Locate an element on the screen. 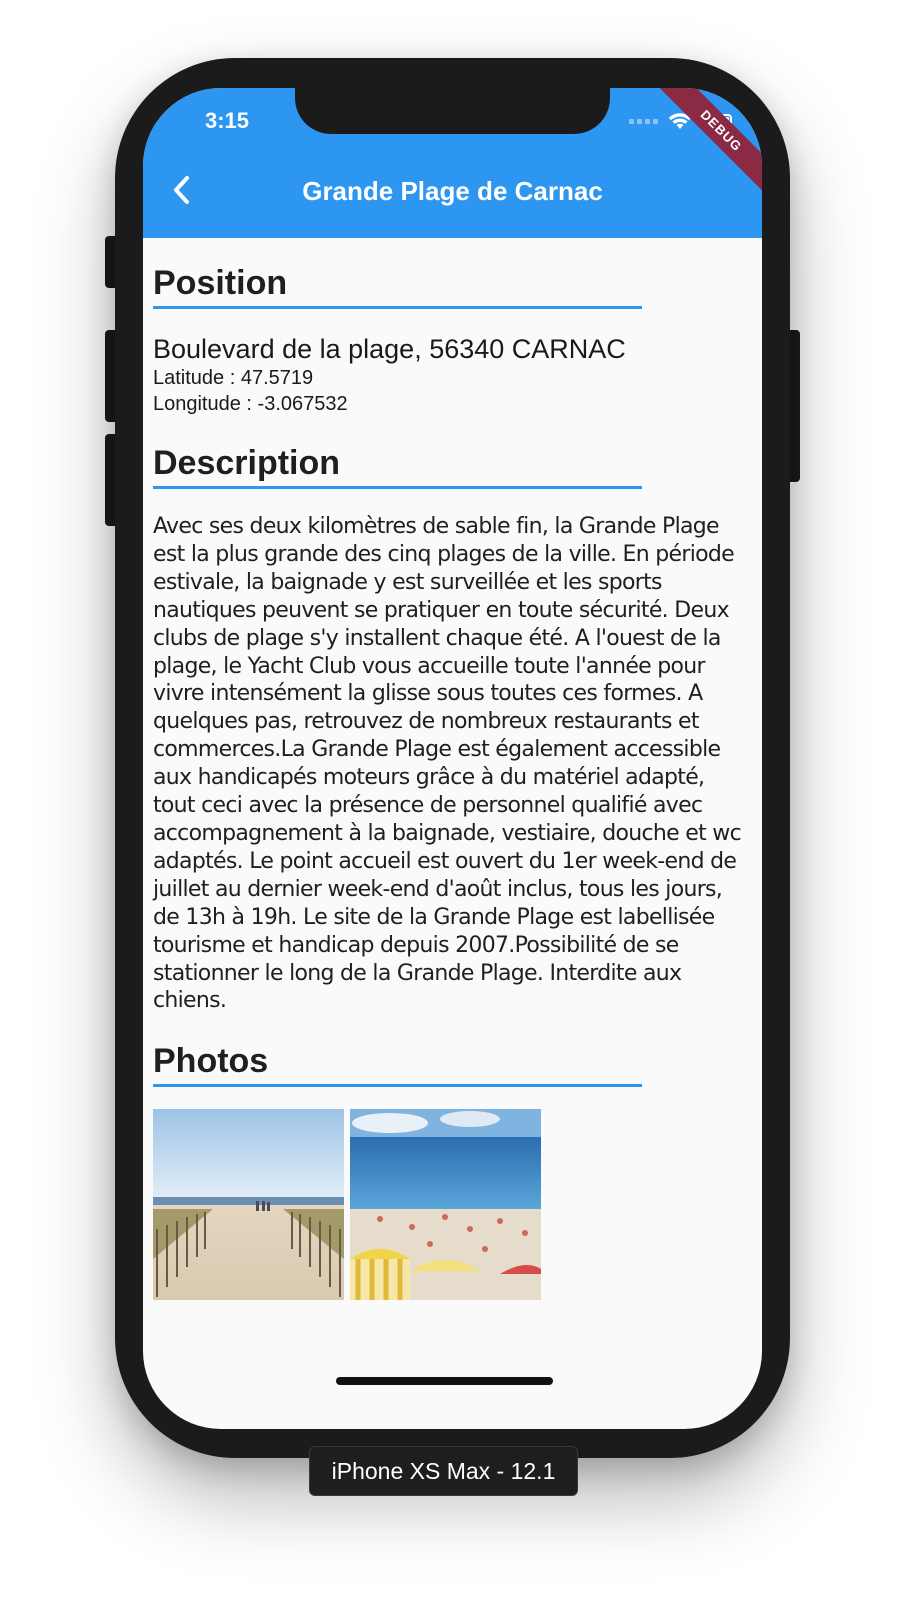 The width and height of the screenshot is (905, 1600). signal-icon is located at coordinates (643, 121).